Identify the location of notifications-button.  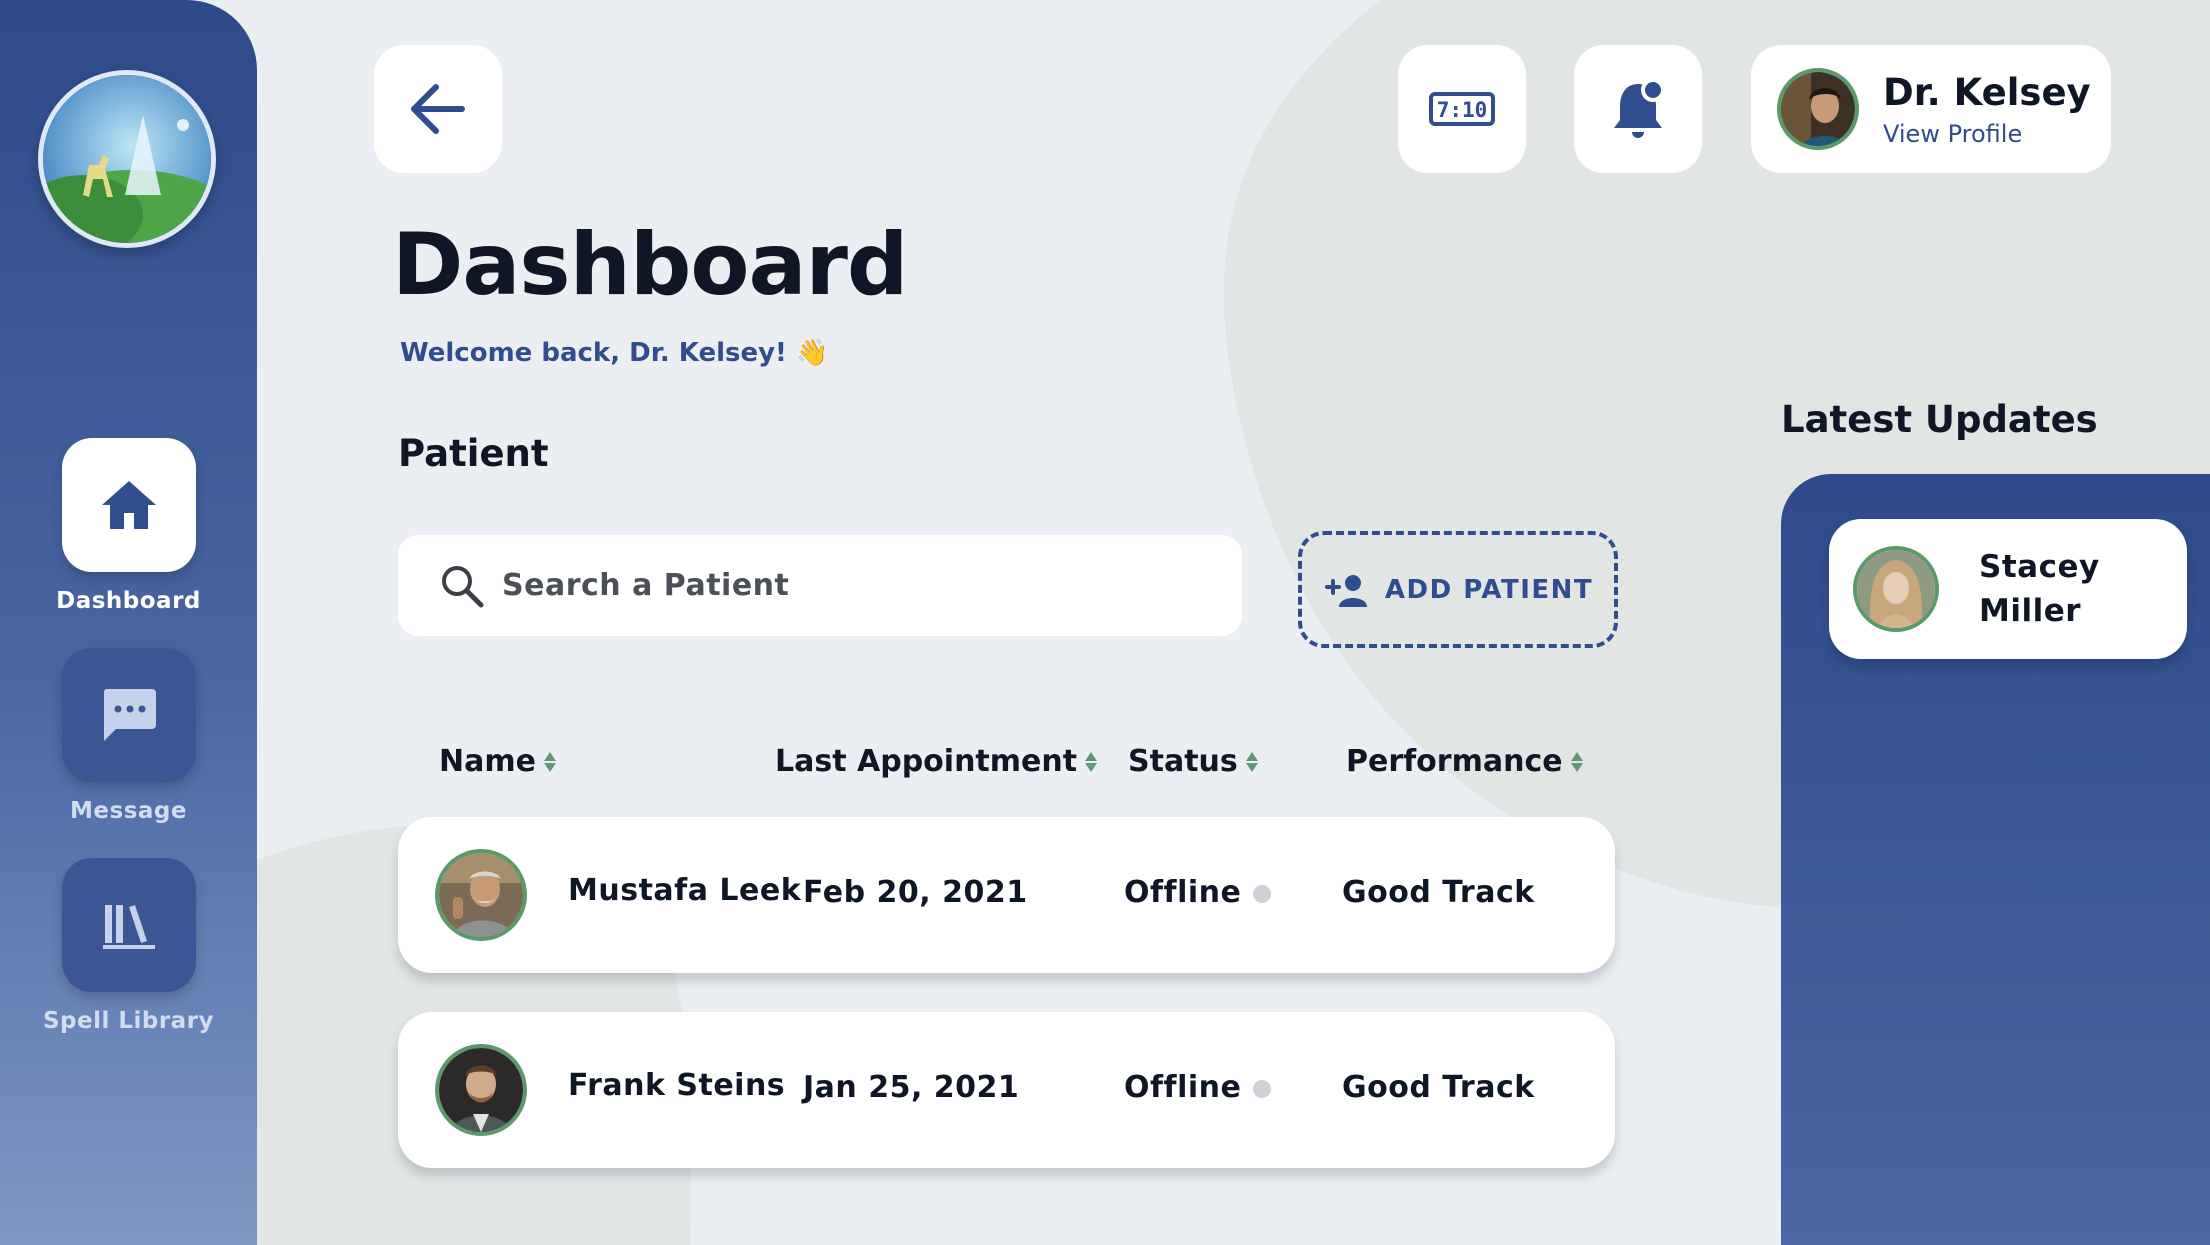
(1638, 109).